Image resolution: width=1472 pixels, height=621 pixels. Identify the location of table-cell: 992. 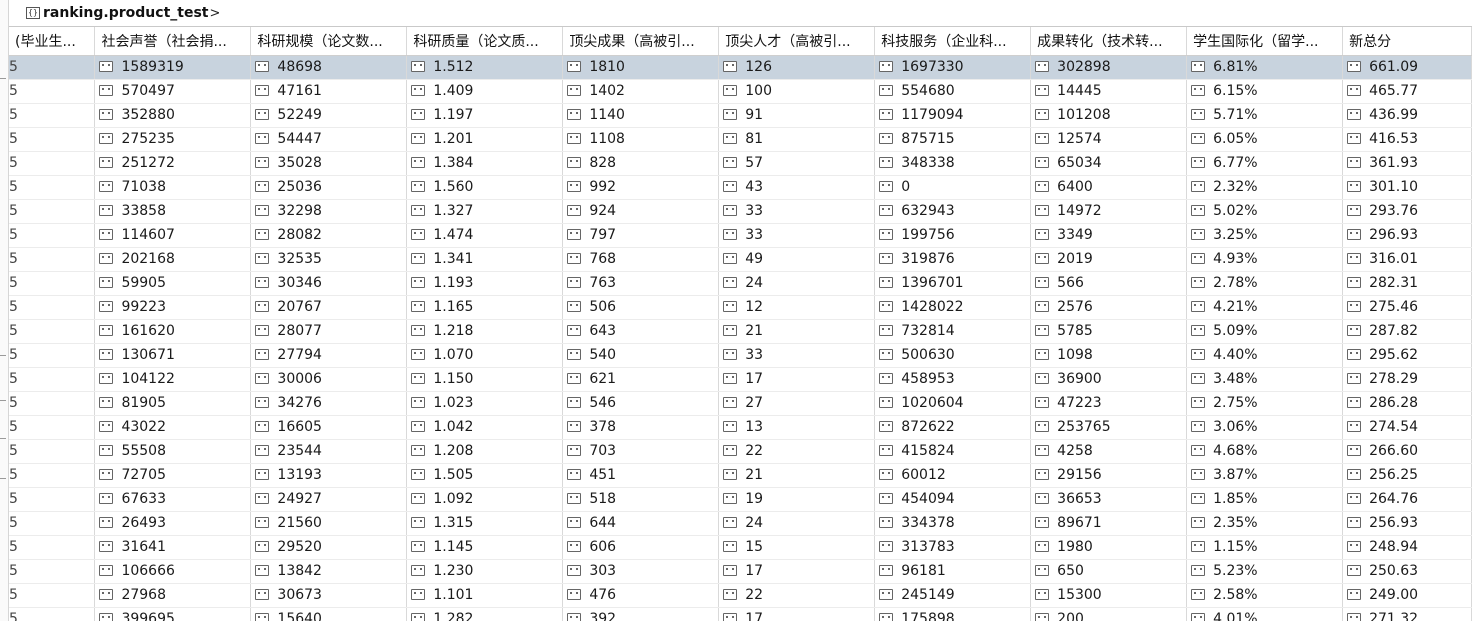
(641, 187).